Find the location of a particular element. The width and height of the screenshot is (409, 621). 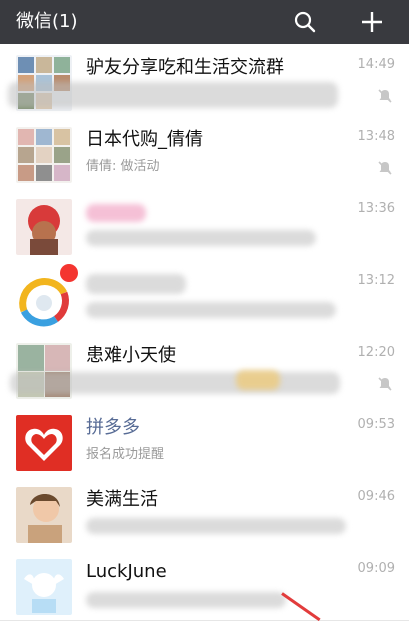

chat-row: 13:12 is located at coordinates (204, 296).